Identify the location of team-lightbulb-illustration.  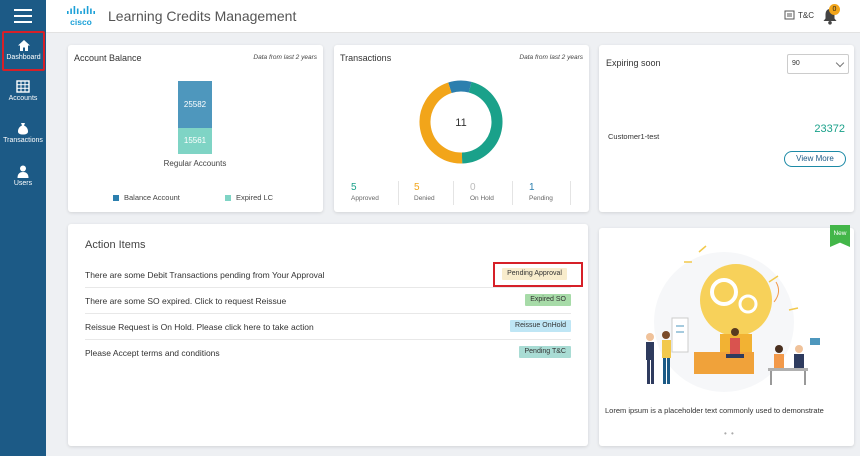
(733, 318).